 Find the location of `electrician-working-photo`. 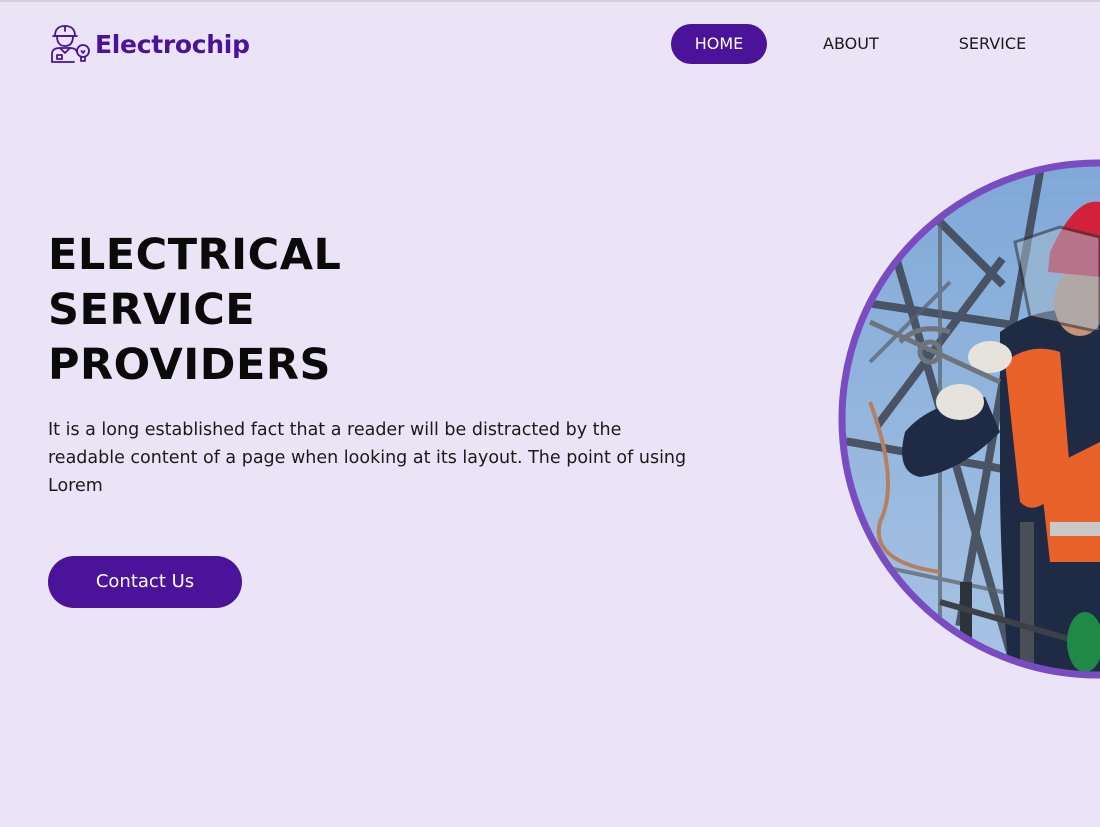

electrician-working-photo is located at coordinates (969, 419).